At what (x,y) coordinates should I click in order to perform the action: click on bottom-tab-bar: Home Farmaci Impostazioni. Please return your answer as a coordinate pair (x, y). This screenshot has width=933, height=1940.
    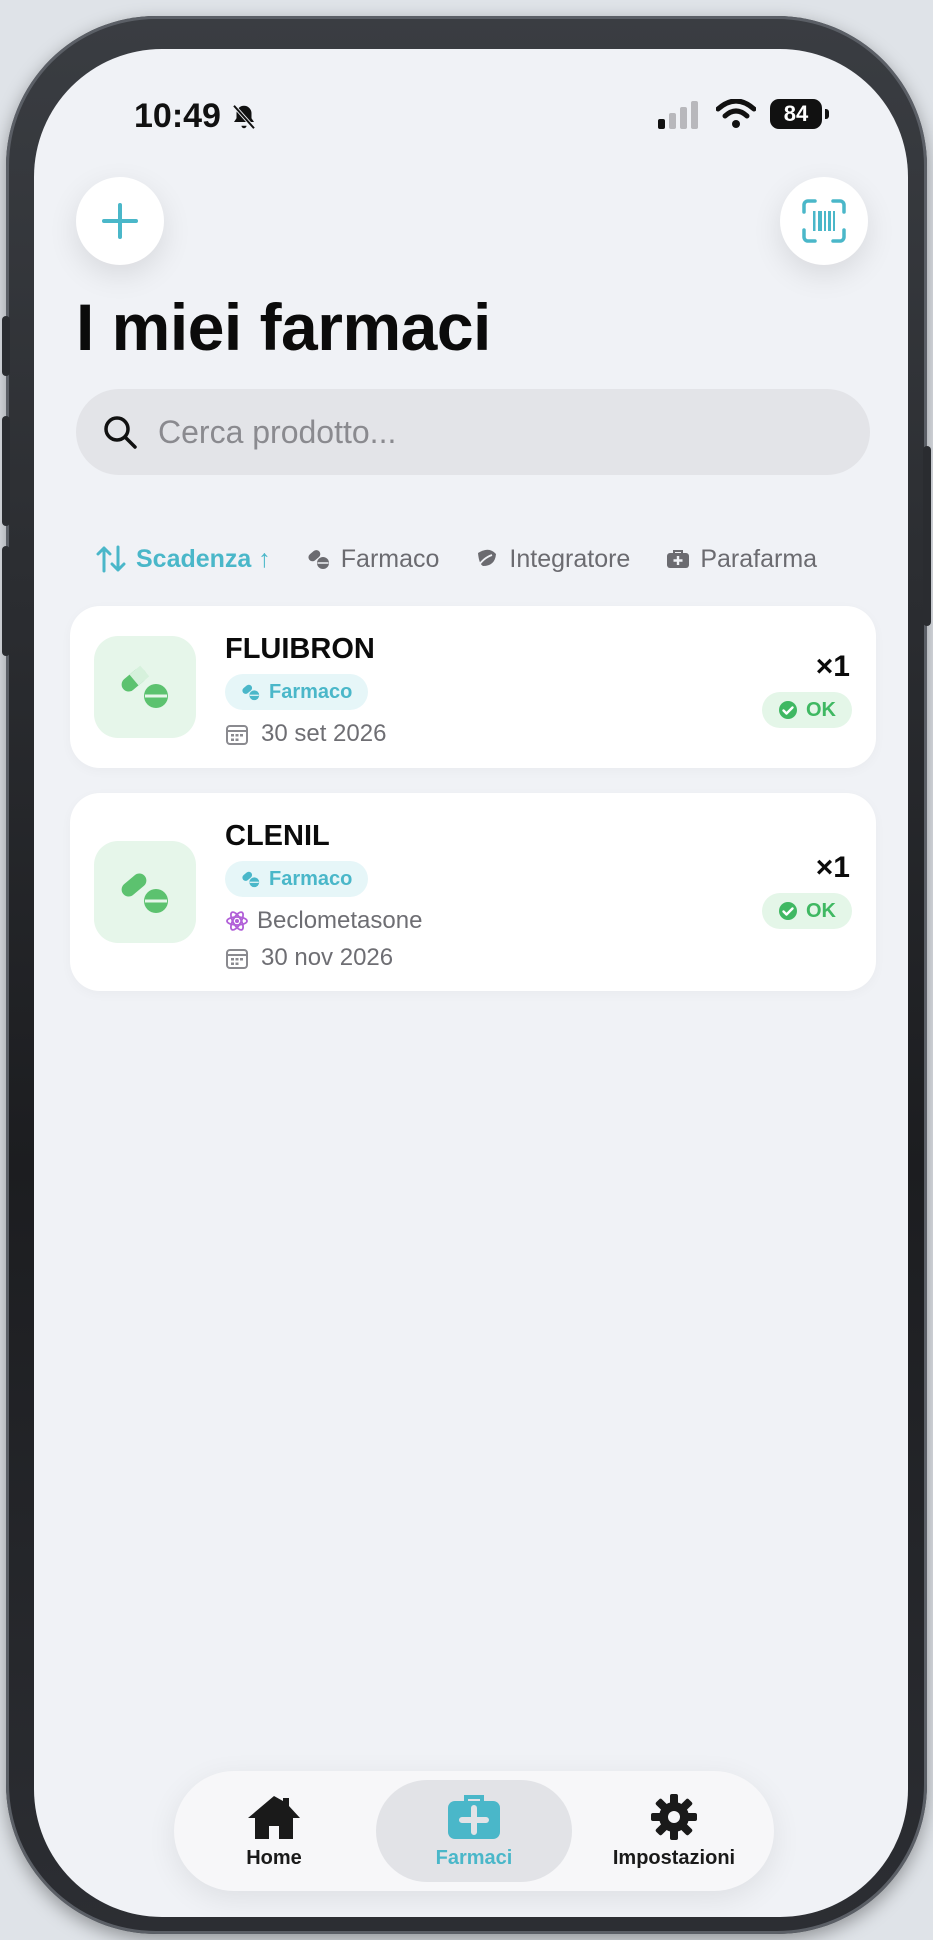
    Looking at the image, I should click on (474, 1831).